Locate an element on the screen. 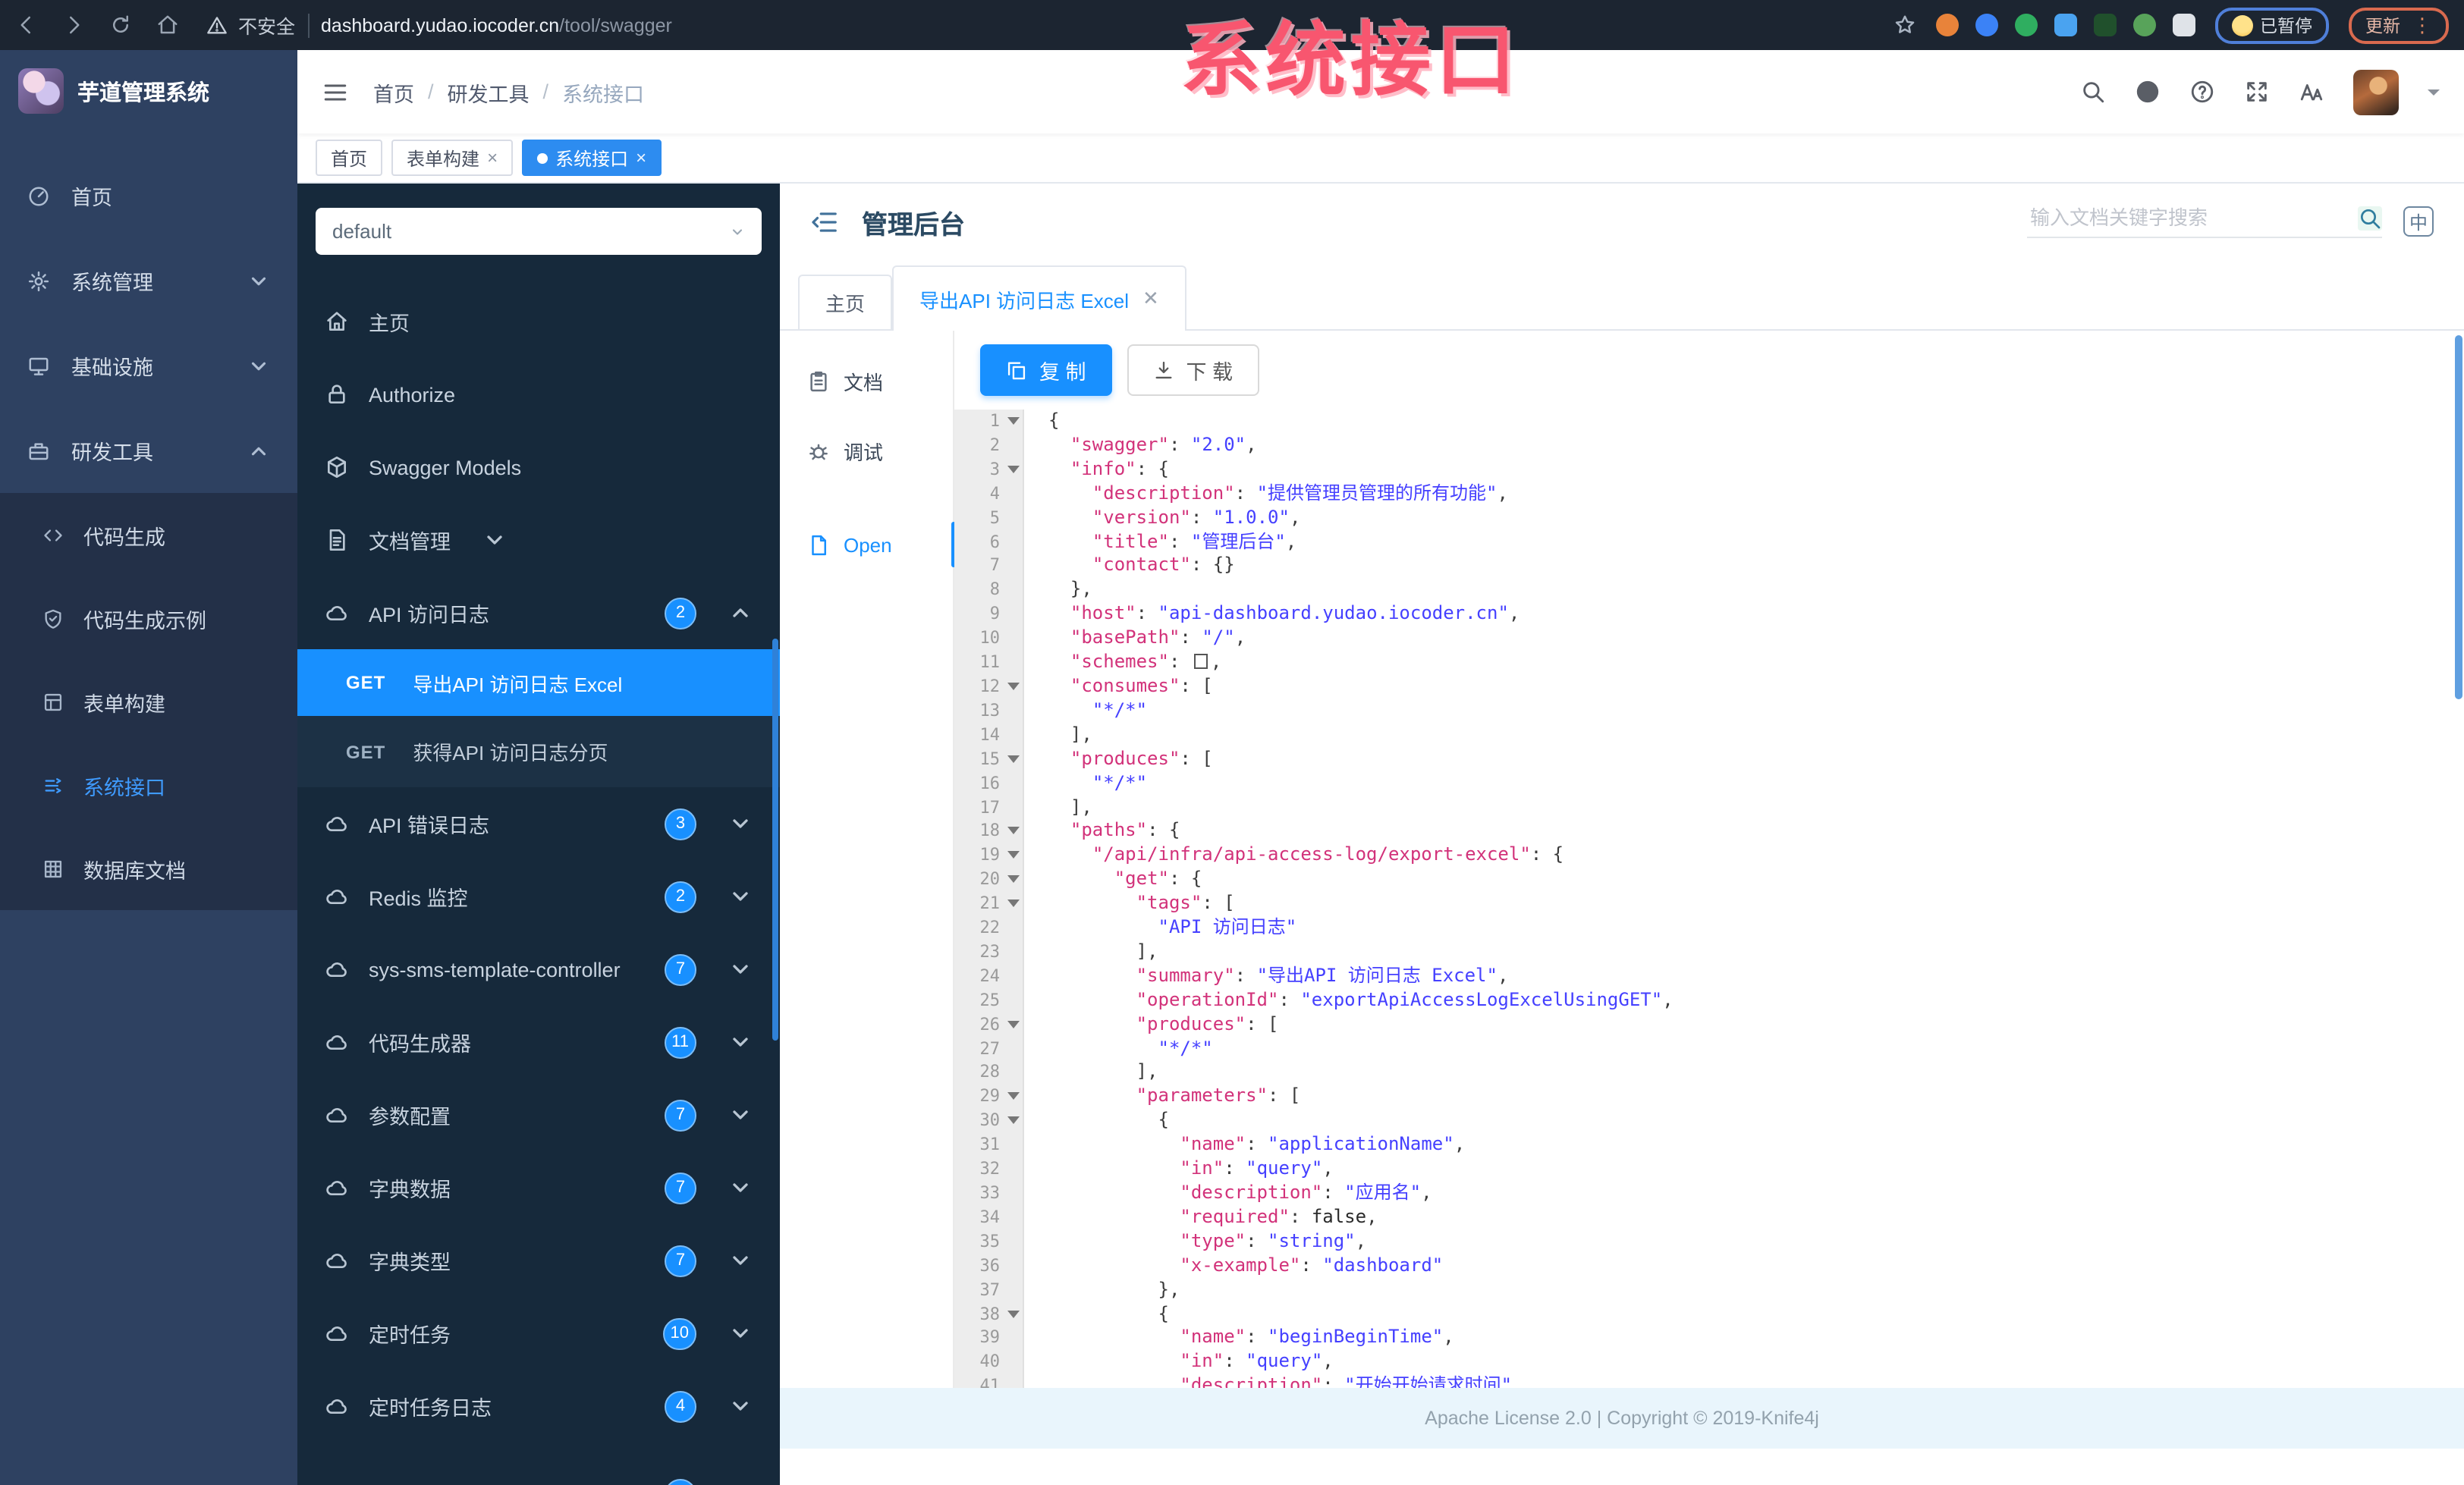 This screenshot has height=1485, width=2464. search-icon is located at coordinates (2093, 92).